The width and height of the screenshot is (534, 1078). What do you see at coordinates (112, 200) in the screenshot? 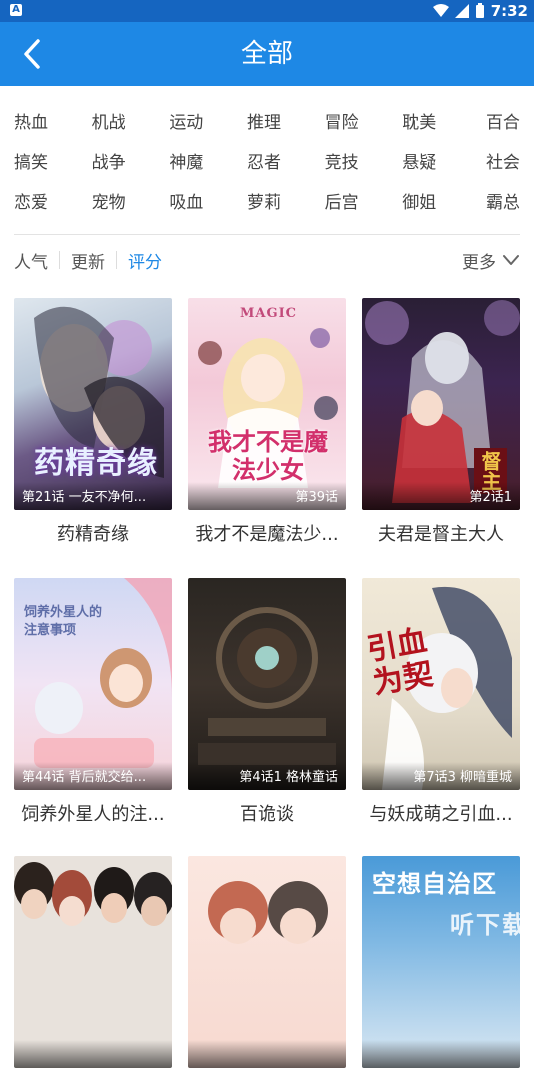
I see `genre-chip: 宠物` at bounding box center [112, 200].